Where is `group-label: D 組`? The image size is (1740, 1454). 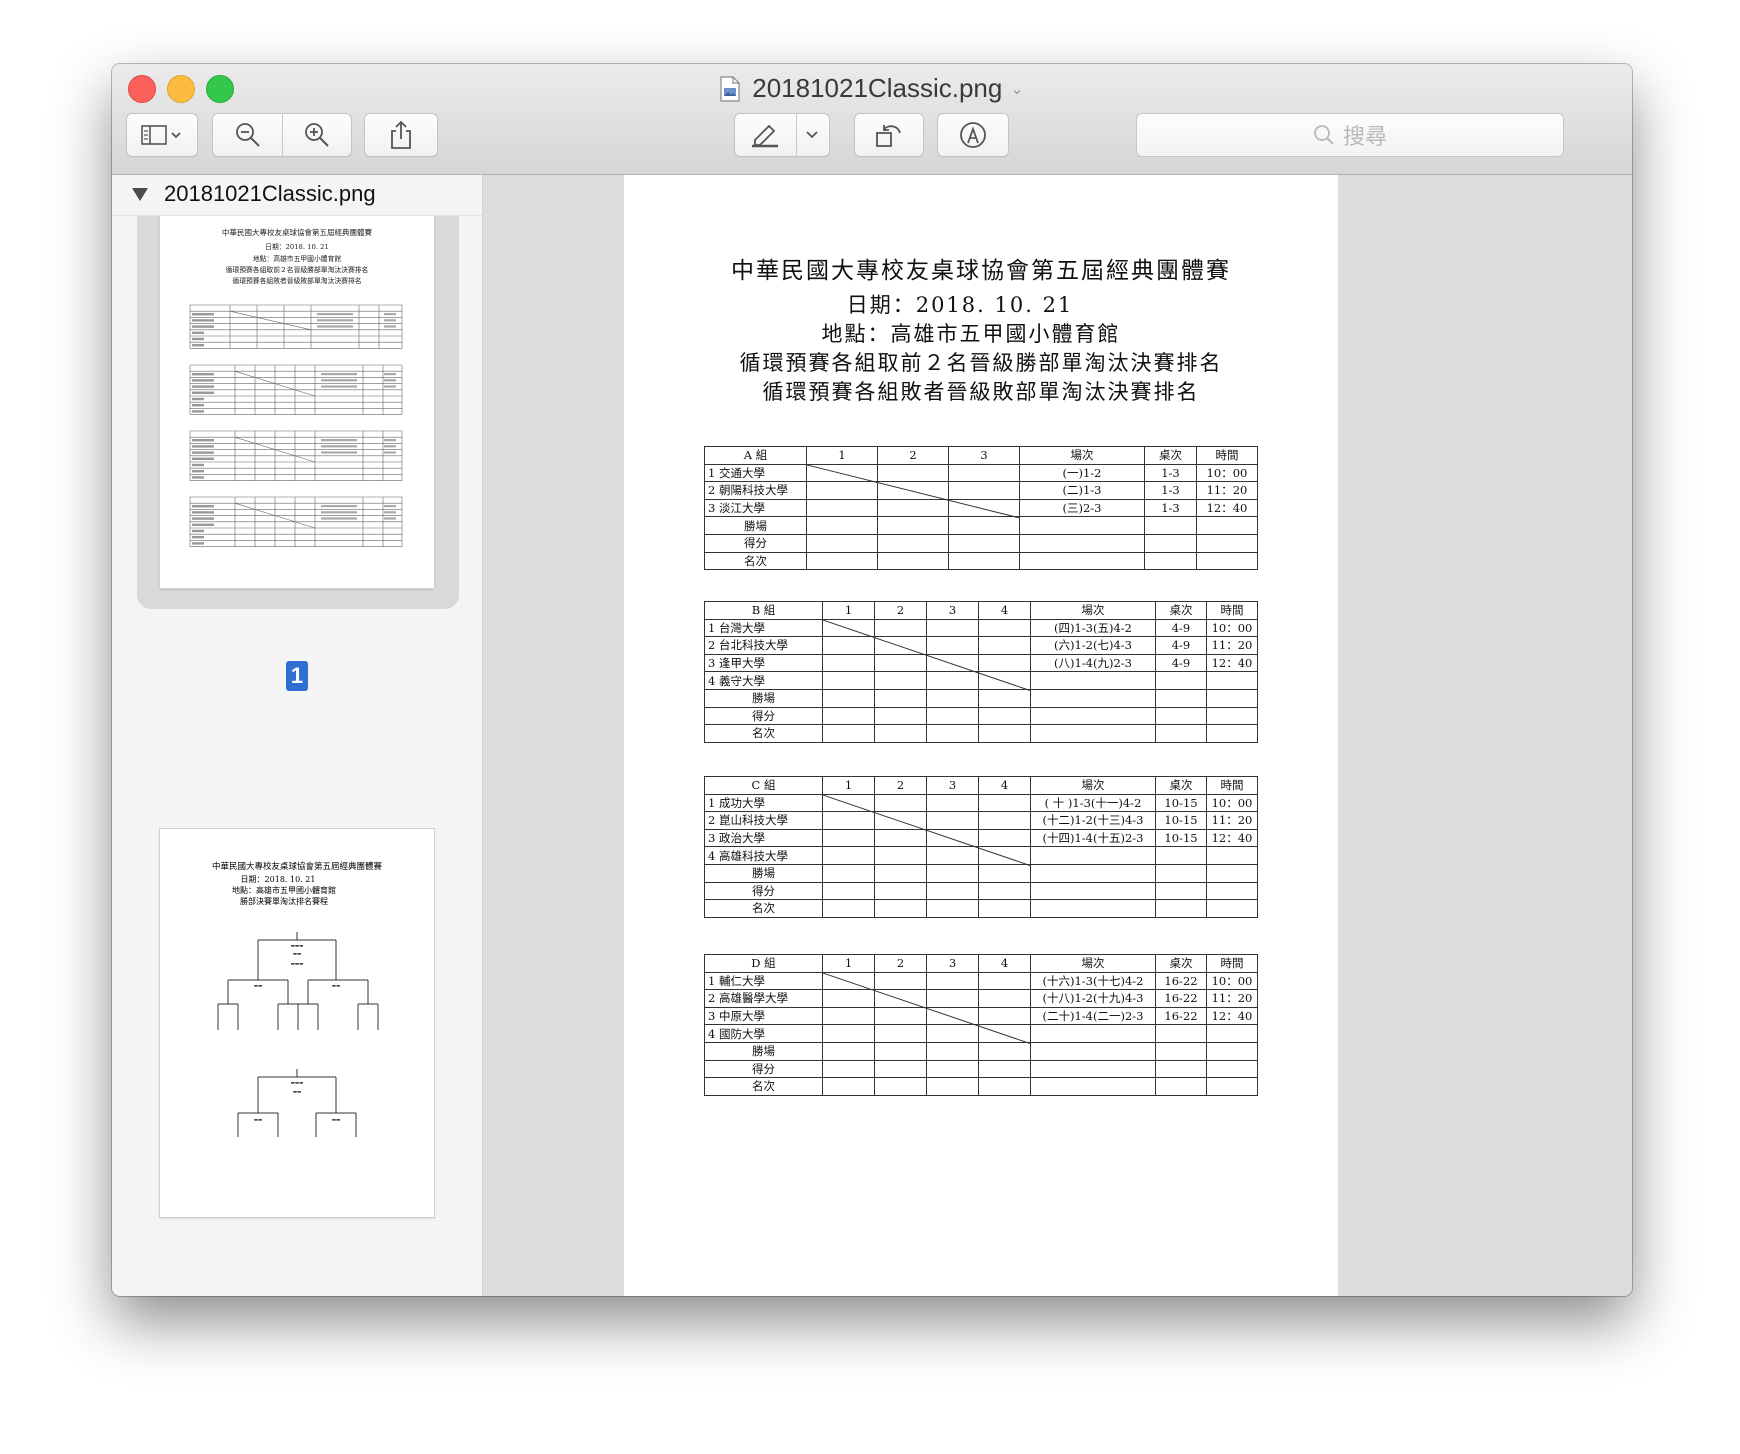 group-label: D 組 is located at coordinates (763, 963).